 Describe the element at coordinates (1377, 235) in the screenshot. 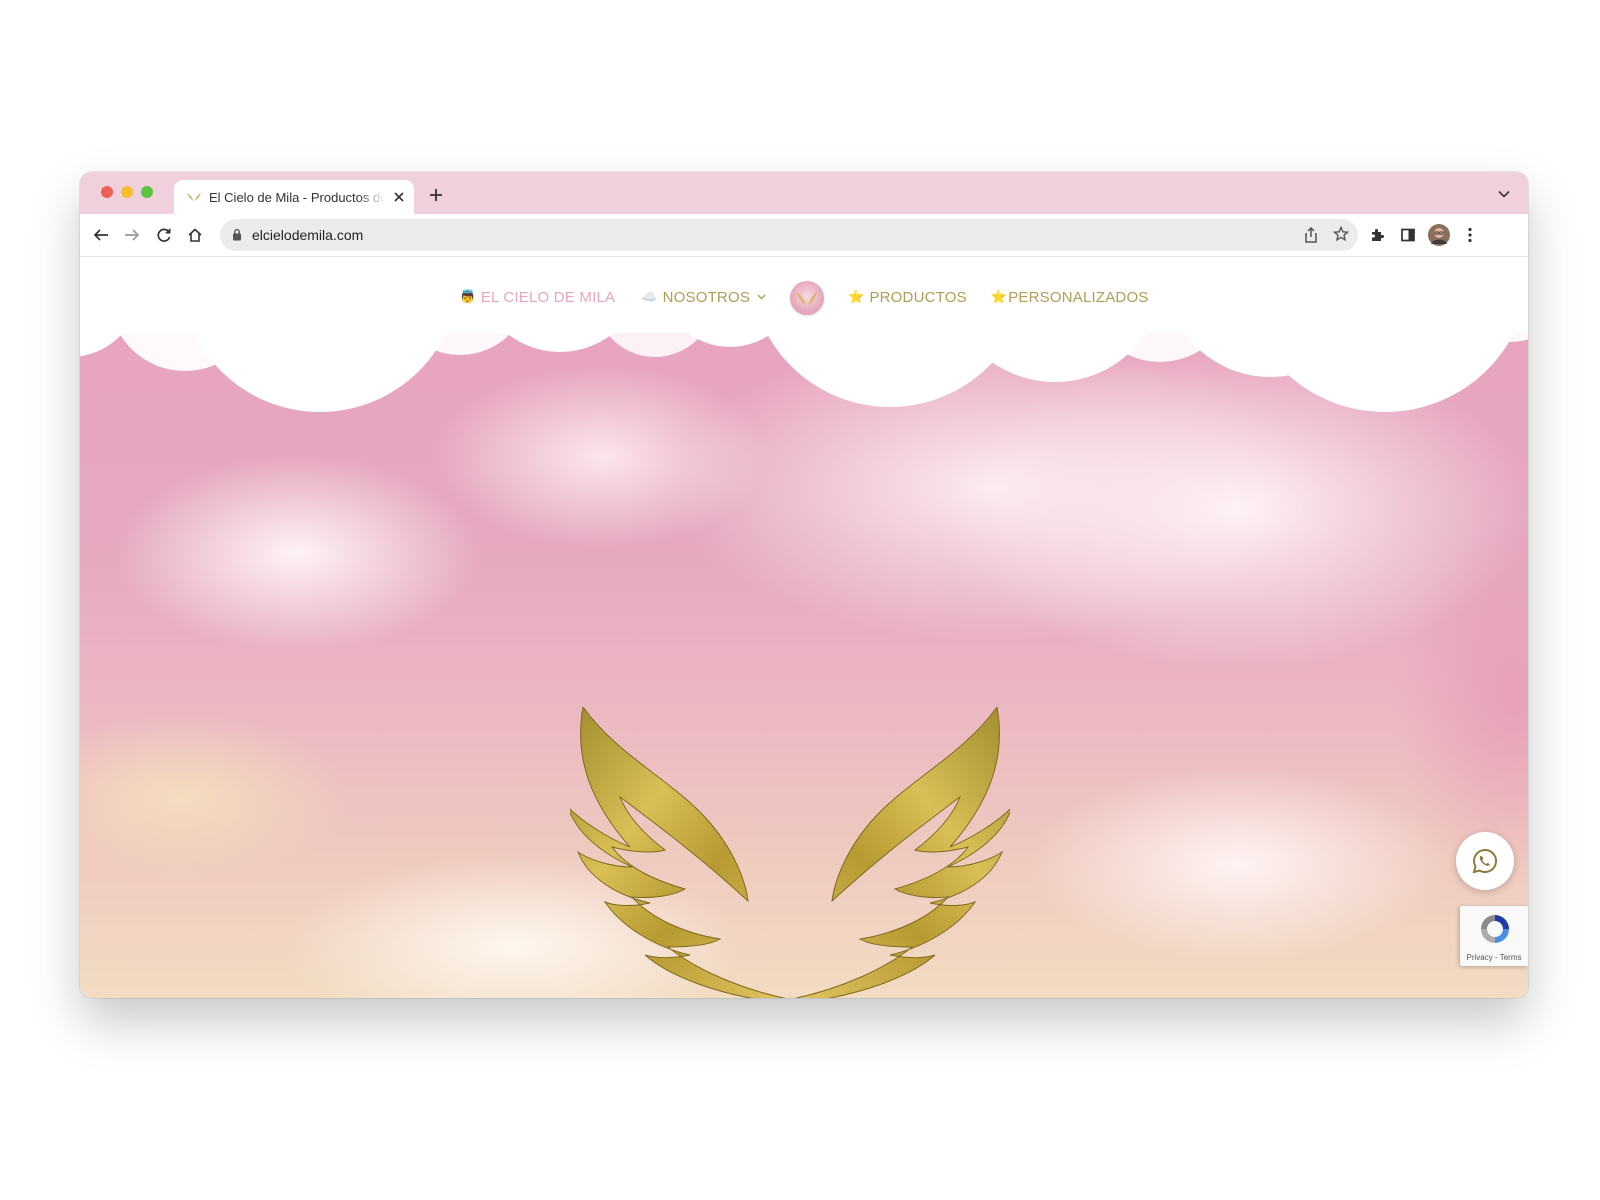

I see `extensions-icon` at that location.